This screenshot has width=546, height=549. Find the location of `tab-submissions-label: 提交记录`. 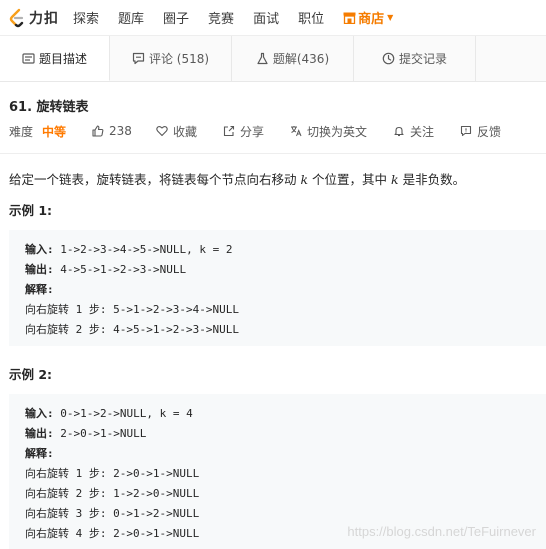

tab-submissions-label: 提交记录 is located at coordinates (422, 59).